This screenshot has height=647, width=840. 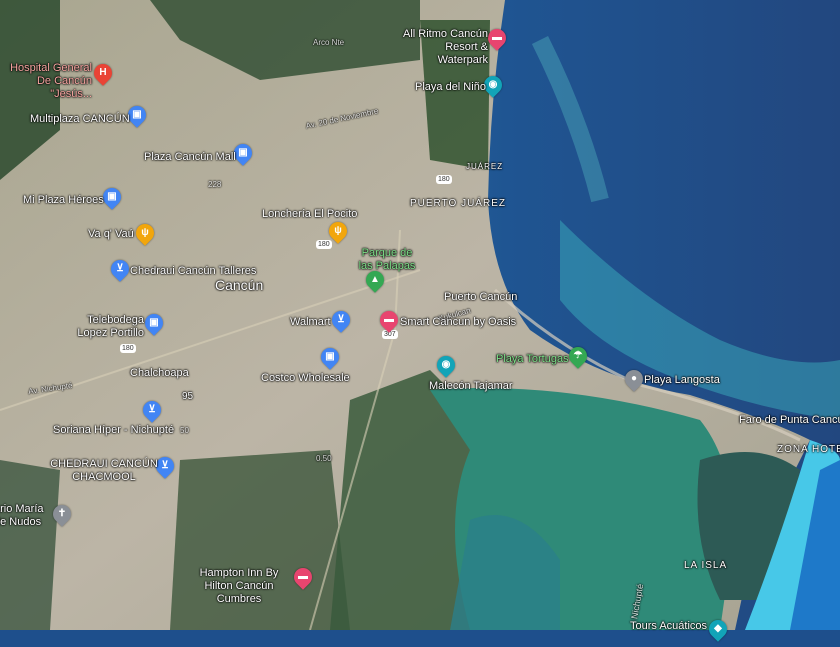 What do you see at coordinates (446, 365) in the screenshot?
I see `camera-icon: ◉` at bounding box center [446, 365].